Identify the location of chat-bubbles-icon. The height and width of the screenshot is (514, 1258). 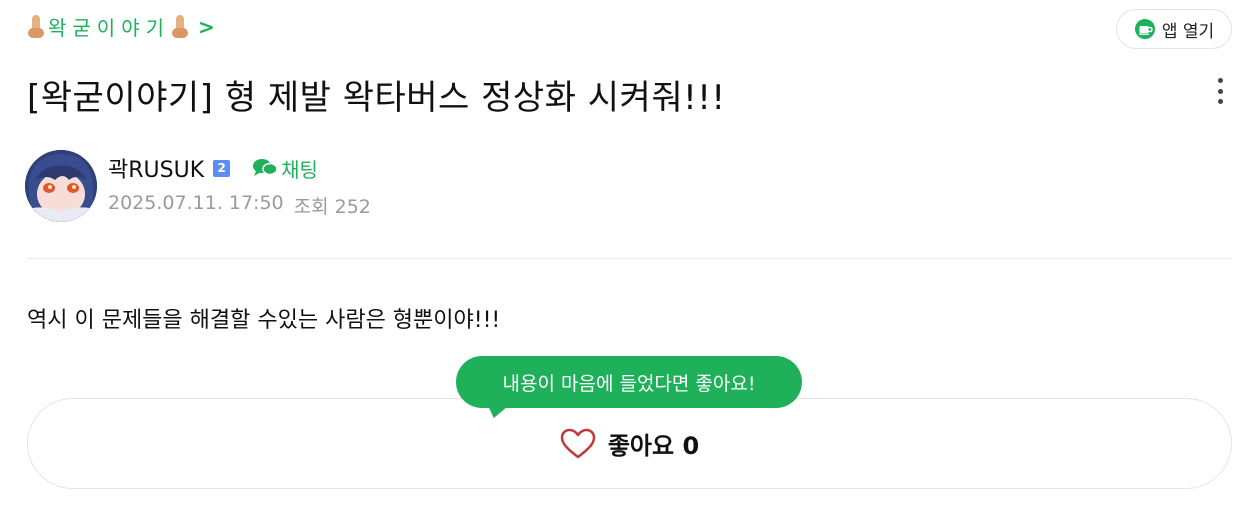
(265, 167).